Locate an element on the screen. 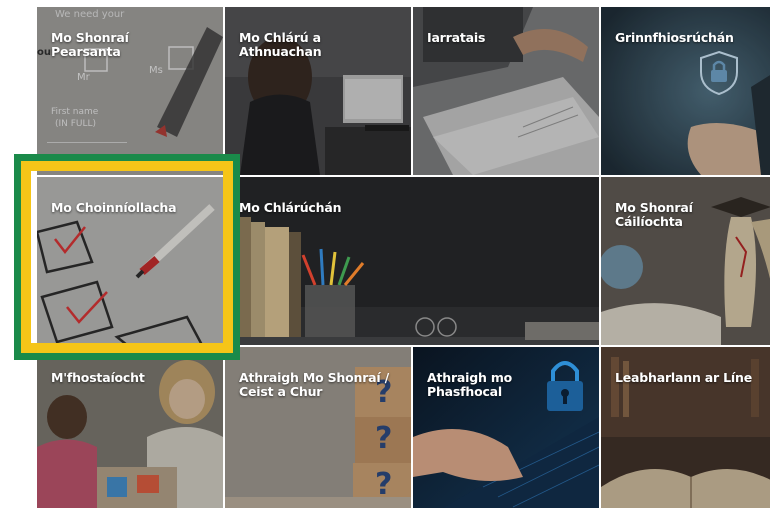 Image resolution: width=770 pixels, height=508 pixels. tile-label: Mo Shonraí Pearsanta is located at coordinates (90, 44).